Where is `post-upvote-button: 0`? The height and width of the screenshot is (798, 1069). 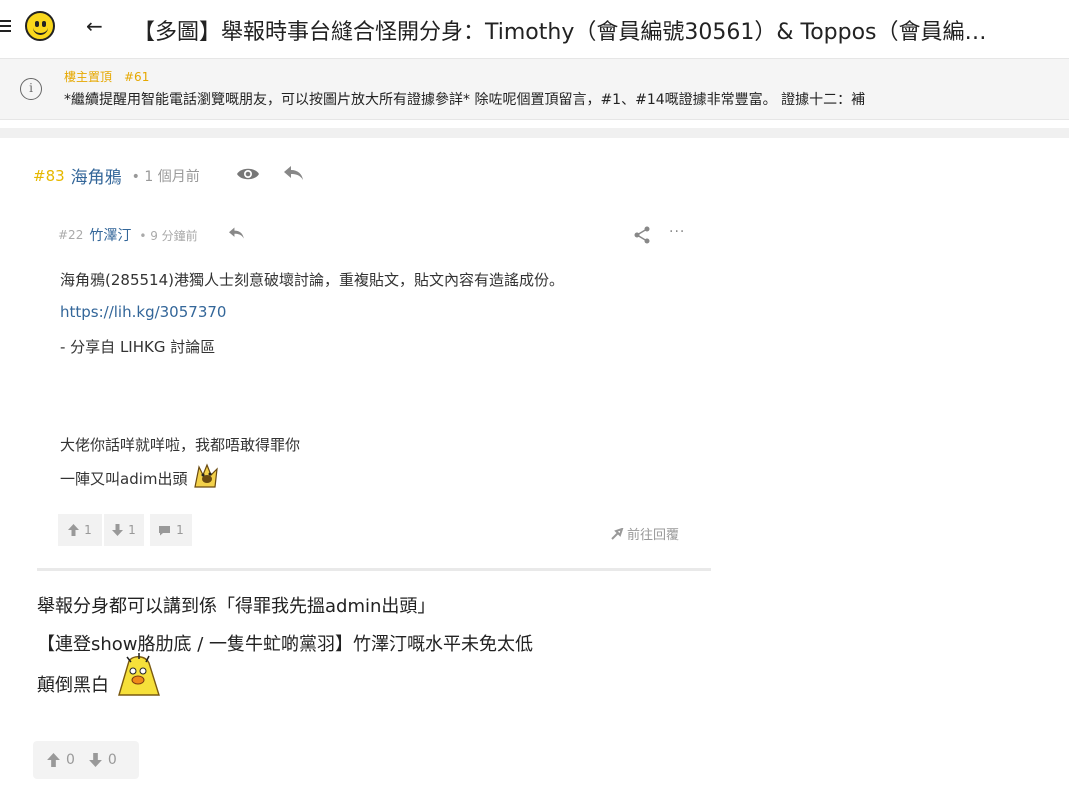
post-upvote-button: 0 is located at coordinates (61, 760).